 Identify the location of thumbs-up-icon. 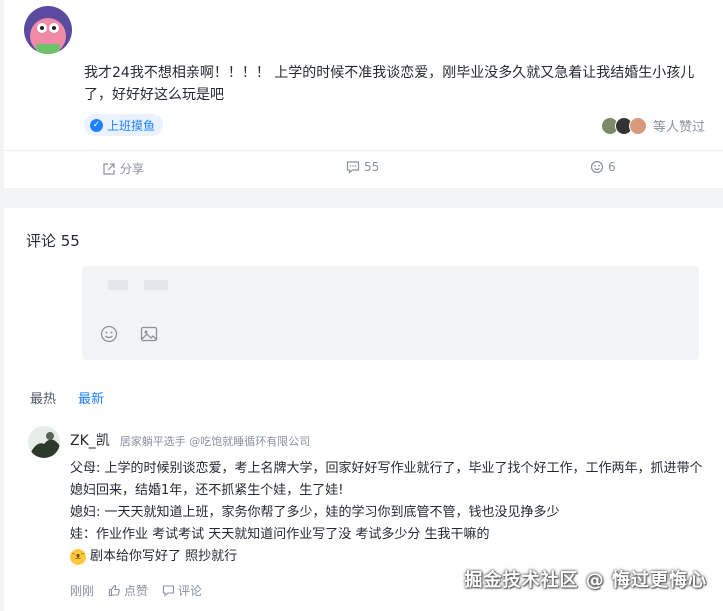
(114, 590).